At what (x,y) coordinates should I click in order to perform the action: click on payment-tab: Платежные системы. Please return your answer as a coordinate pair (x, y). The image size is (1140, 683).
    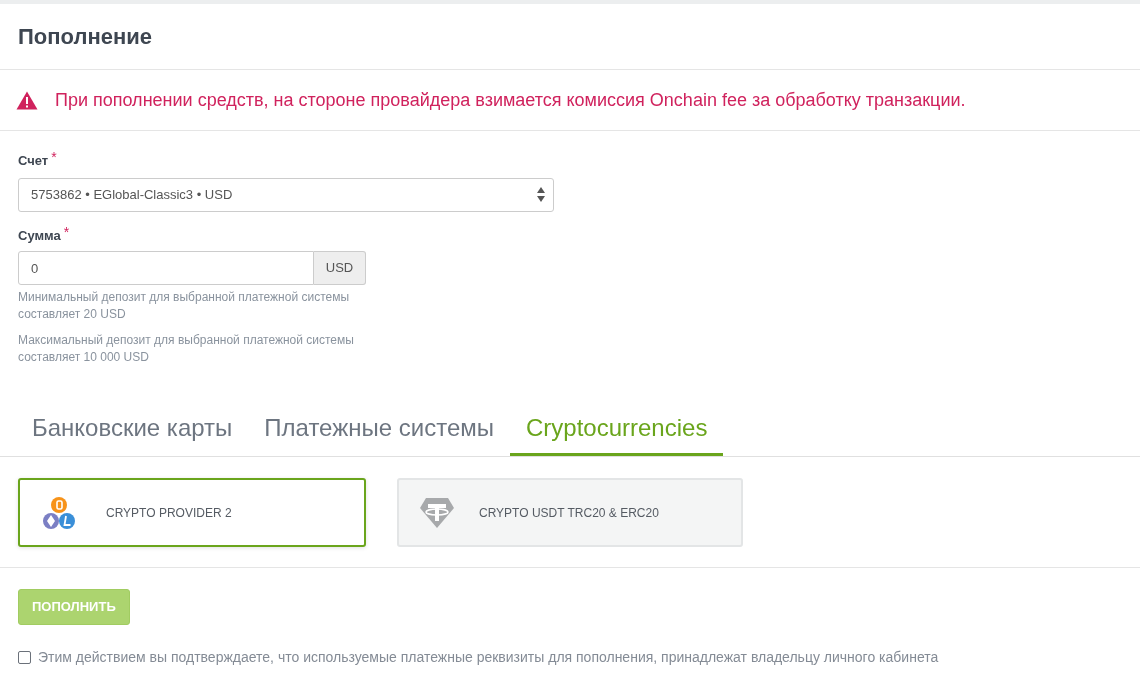
    Looking at the image, I should click on (379, 429).